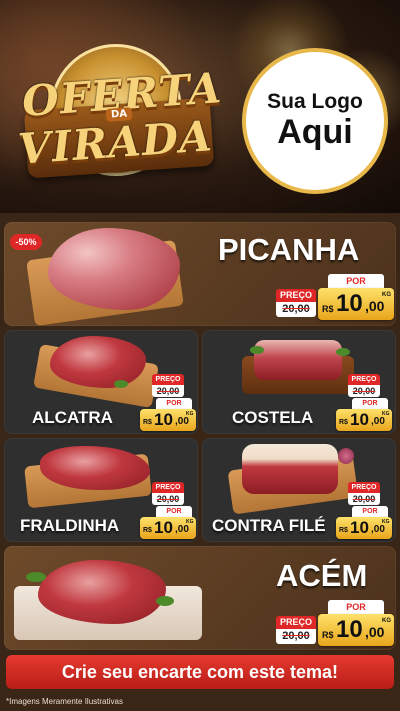  I want to click on logo-text-line2: Aqui, so click(315, 132).